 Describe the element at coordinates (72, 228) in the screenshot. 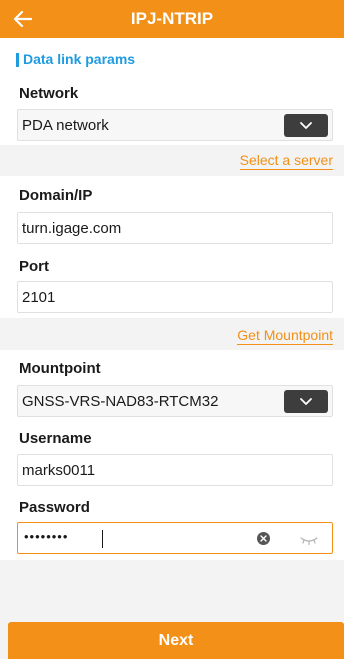

I see `domain-value: turn.igage.com` at that location.